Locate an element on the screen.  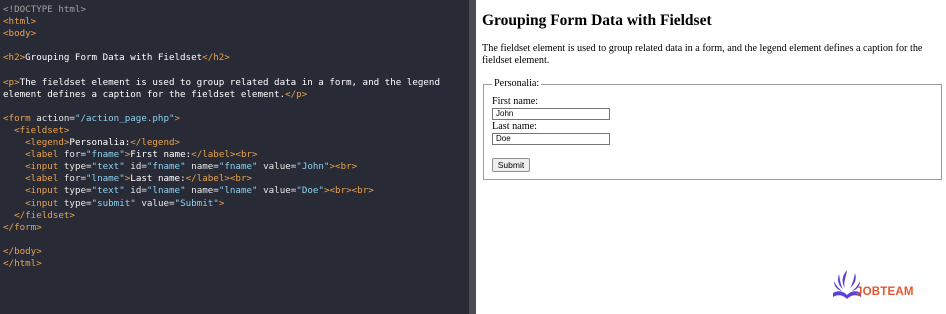
code-token: Personalia: is located at coordinates (100, 143).